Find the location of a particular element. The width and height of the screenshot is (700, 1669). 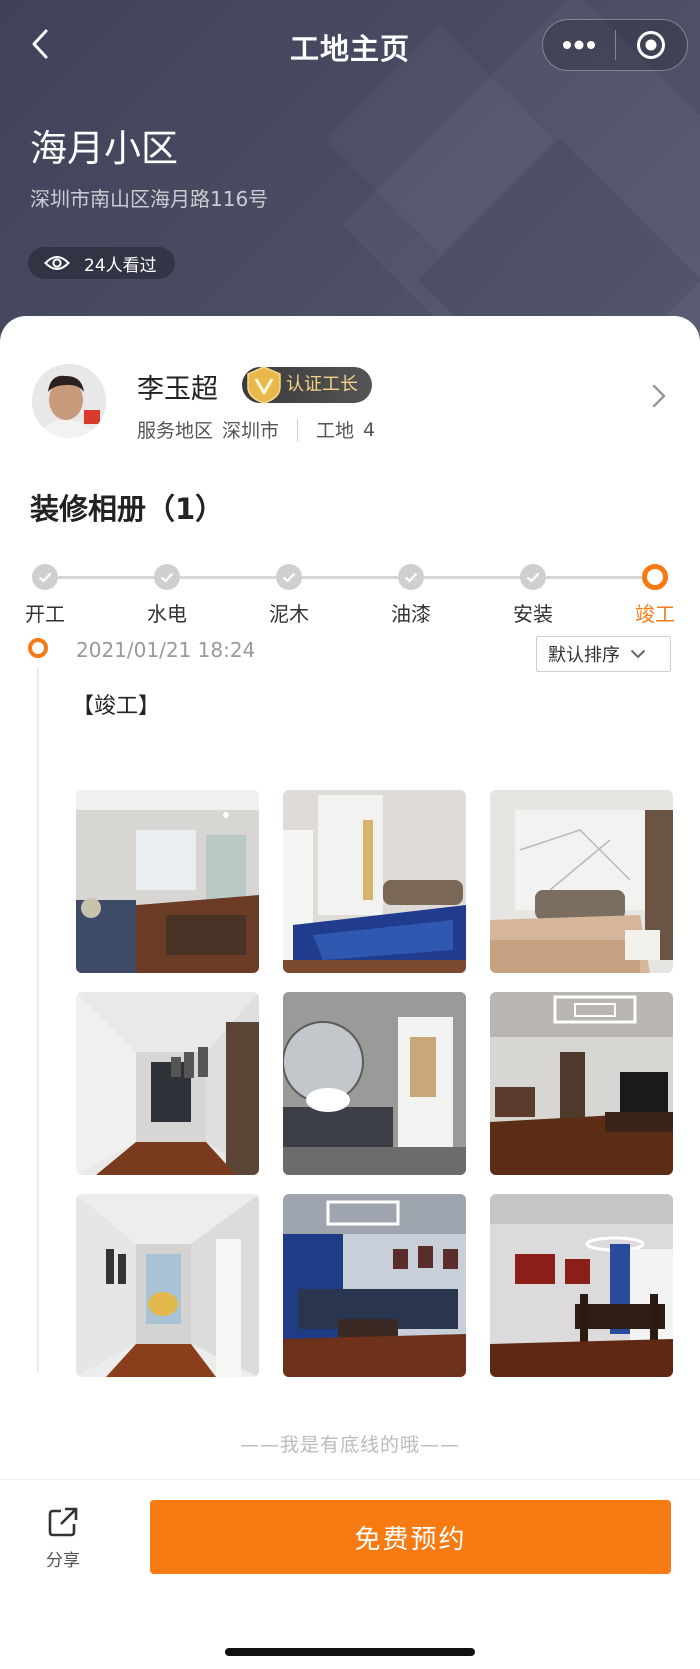

photo-bedroom-marble is located at coordinates (581, 881).